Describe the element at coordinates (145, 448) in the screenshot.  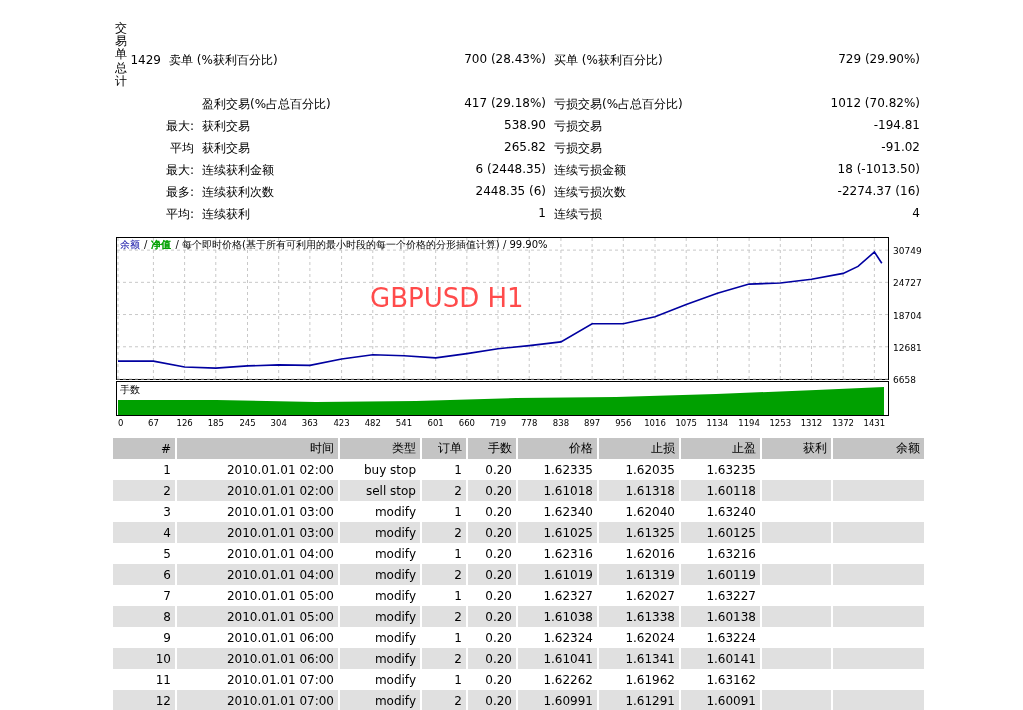
I see `column-header: #` at that location.